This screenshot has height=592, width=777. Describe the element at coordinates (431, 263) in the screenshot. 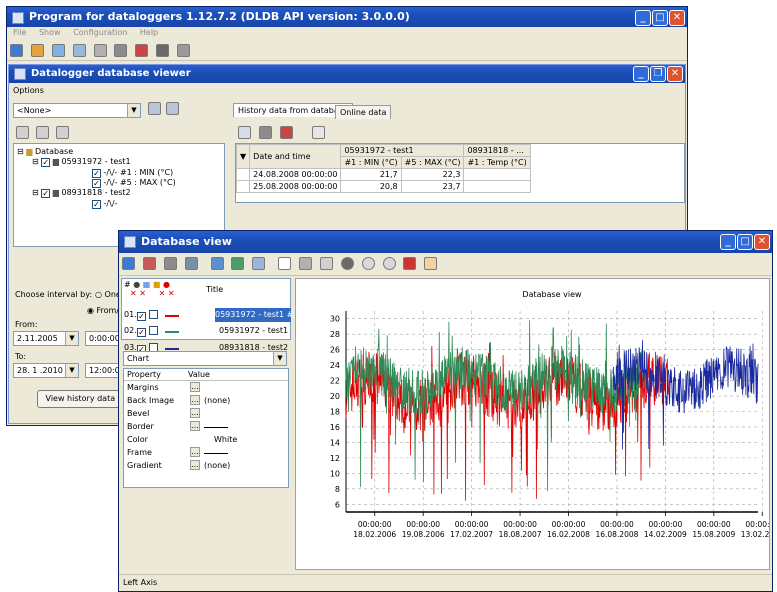

I see `pan-hand-icon` at that location.